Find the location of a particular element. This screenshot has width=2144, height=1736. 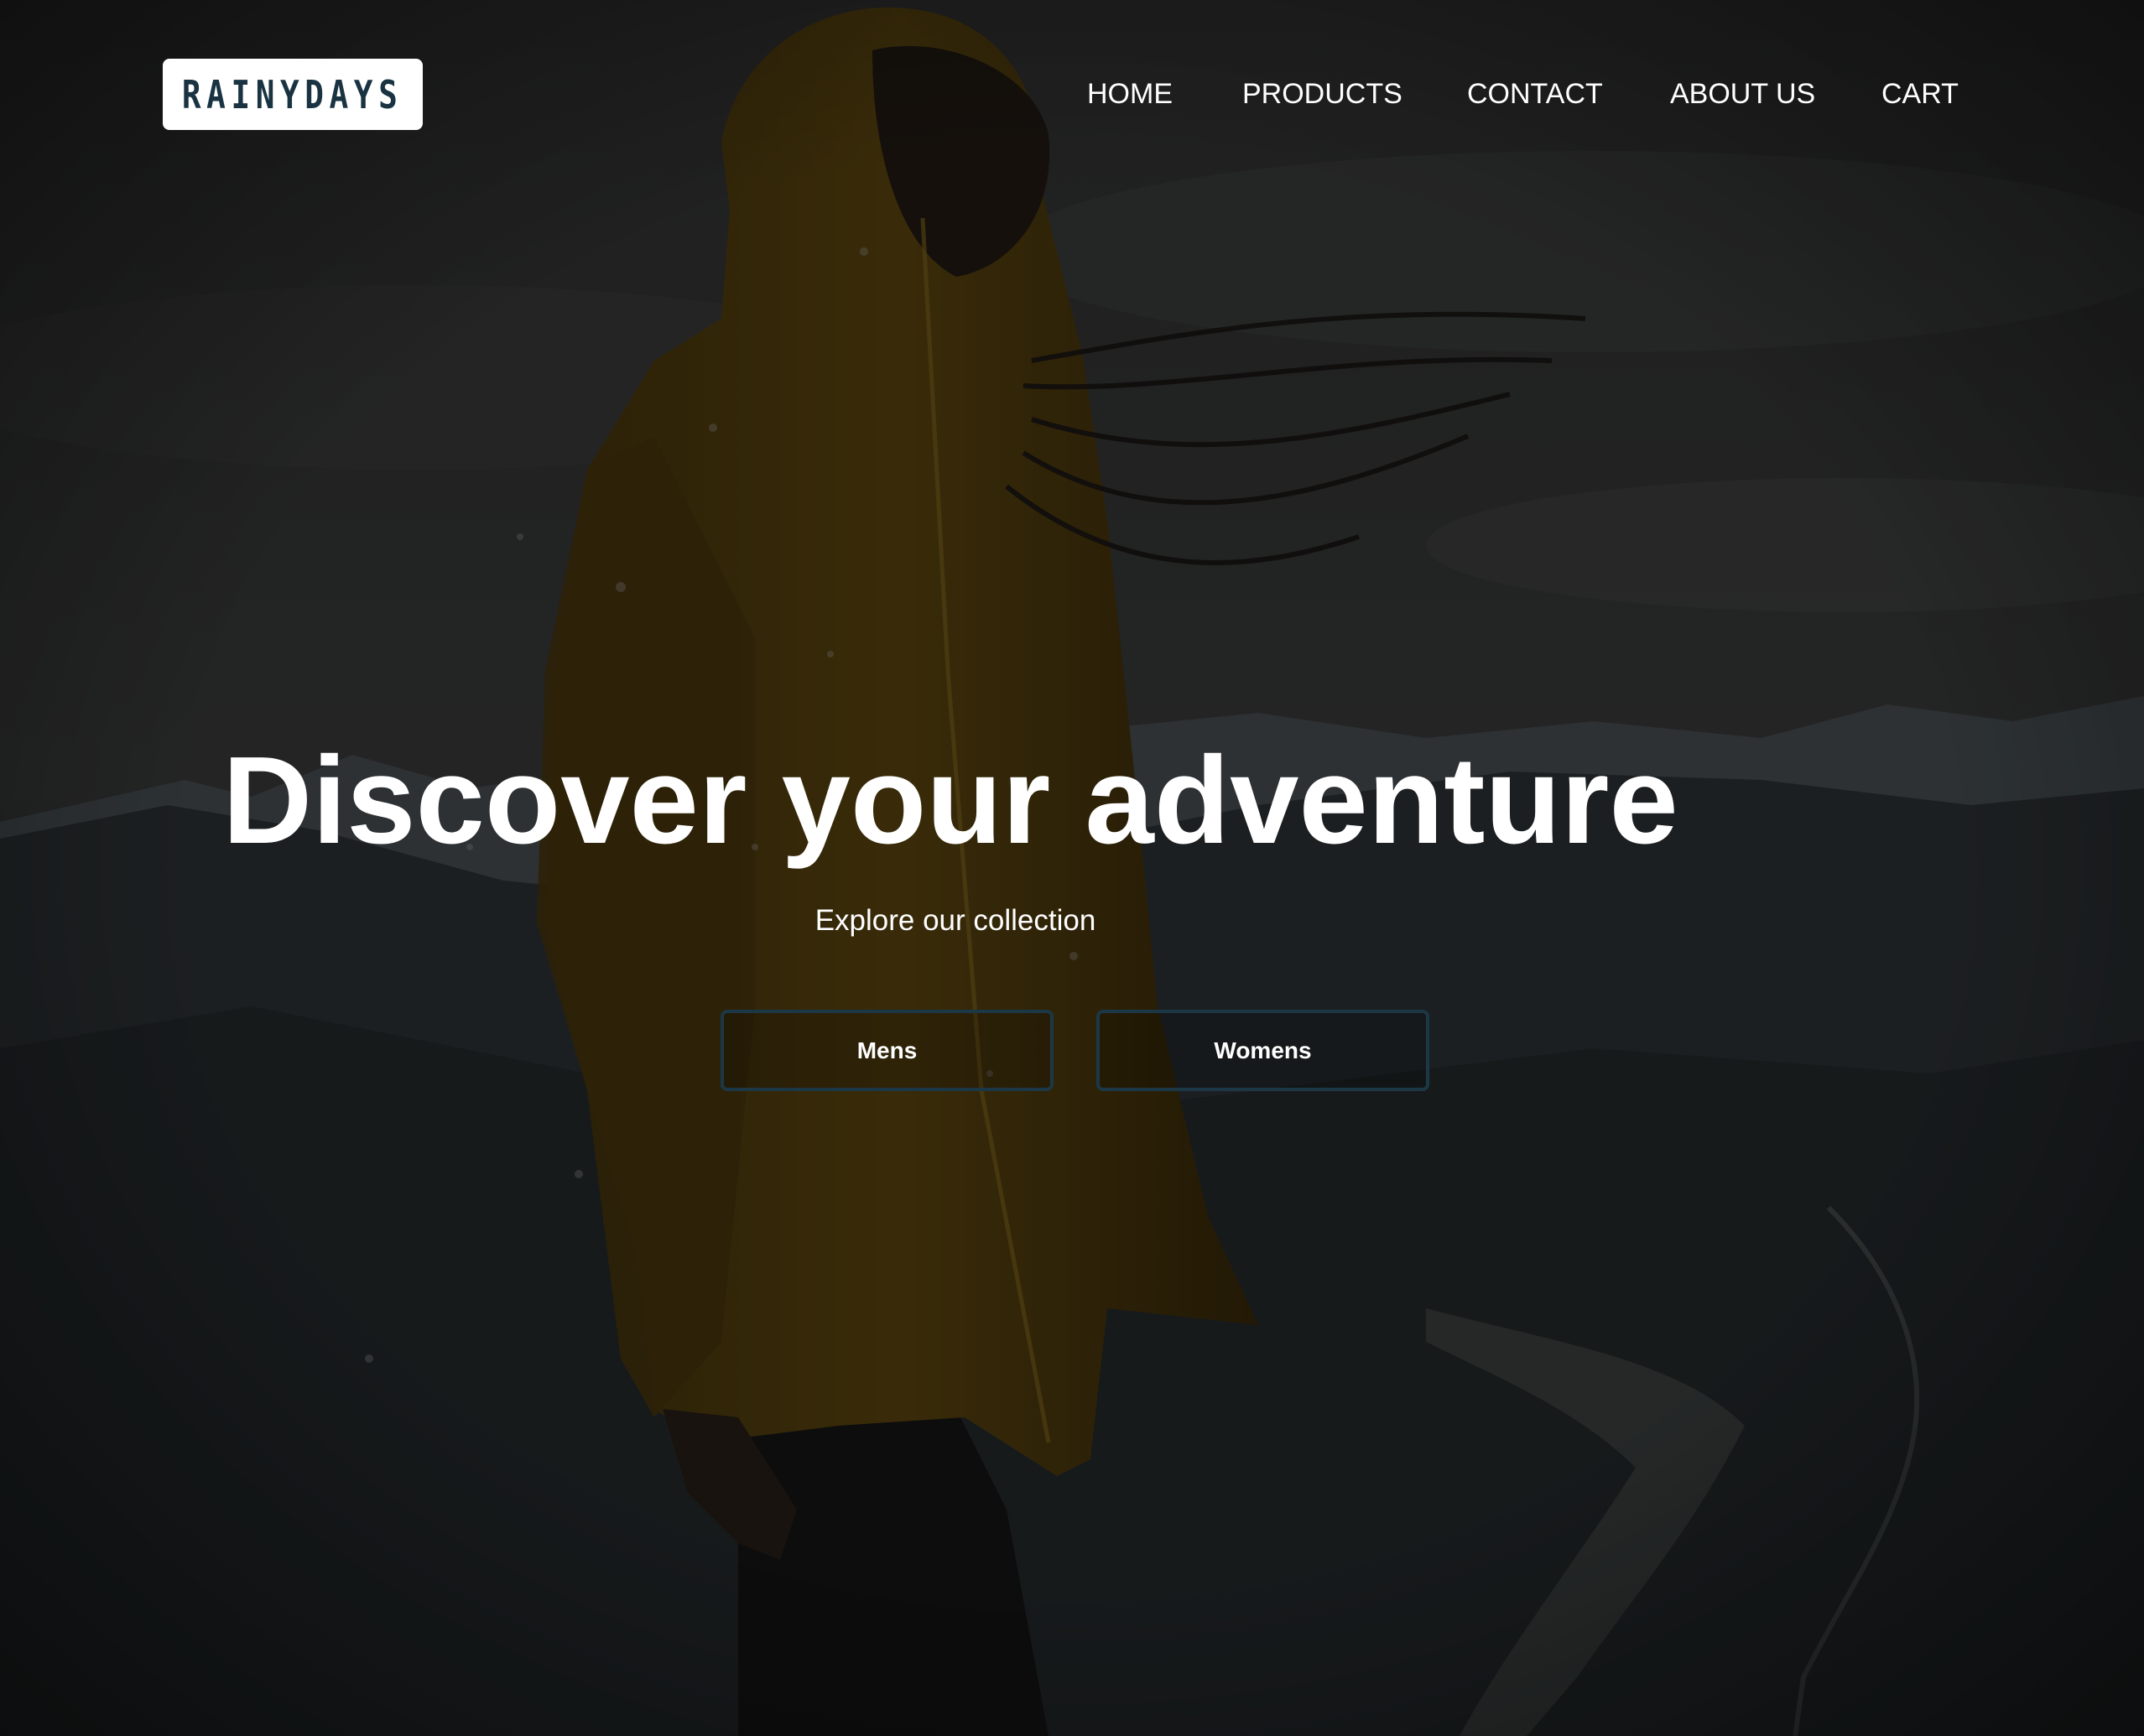

main-nav: HOME PRODUCTS CONTACT ABOUT US CART is located at coordinates (1544, 94).